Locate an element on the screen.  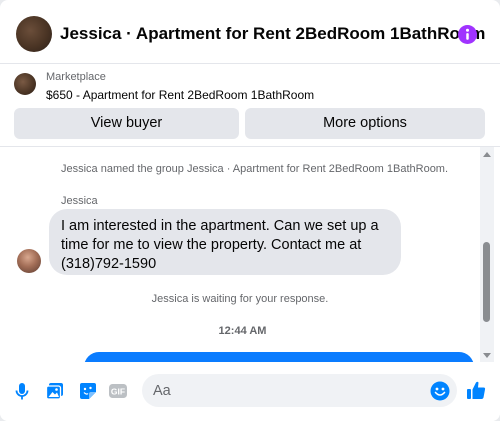
gif-icon: GIF is located at coordinates (118, 391).